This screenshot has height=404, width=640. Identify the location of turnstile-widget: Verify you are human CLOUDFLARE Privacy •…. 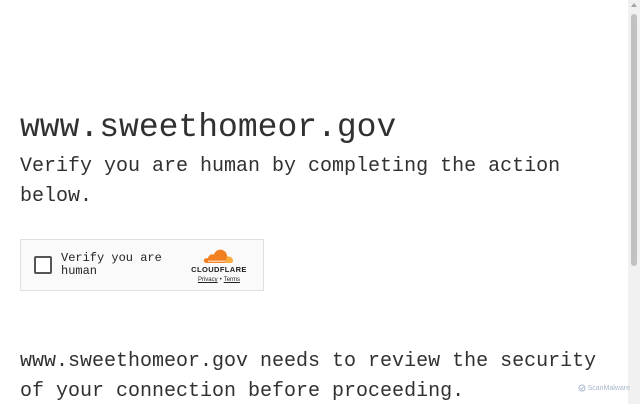
(142, 265).